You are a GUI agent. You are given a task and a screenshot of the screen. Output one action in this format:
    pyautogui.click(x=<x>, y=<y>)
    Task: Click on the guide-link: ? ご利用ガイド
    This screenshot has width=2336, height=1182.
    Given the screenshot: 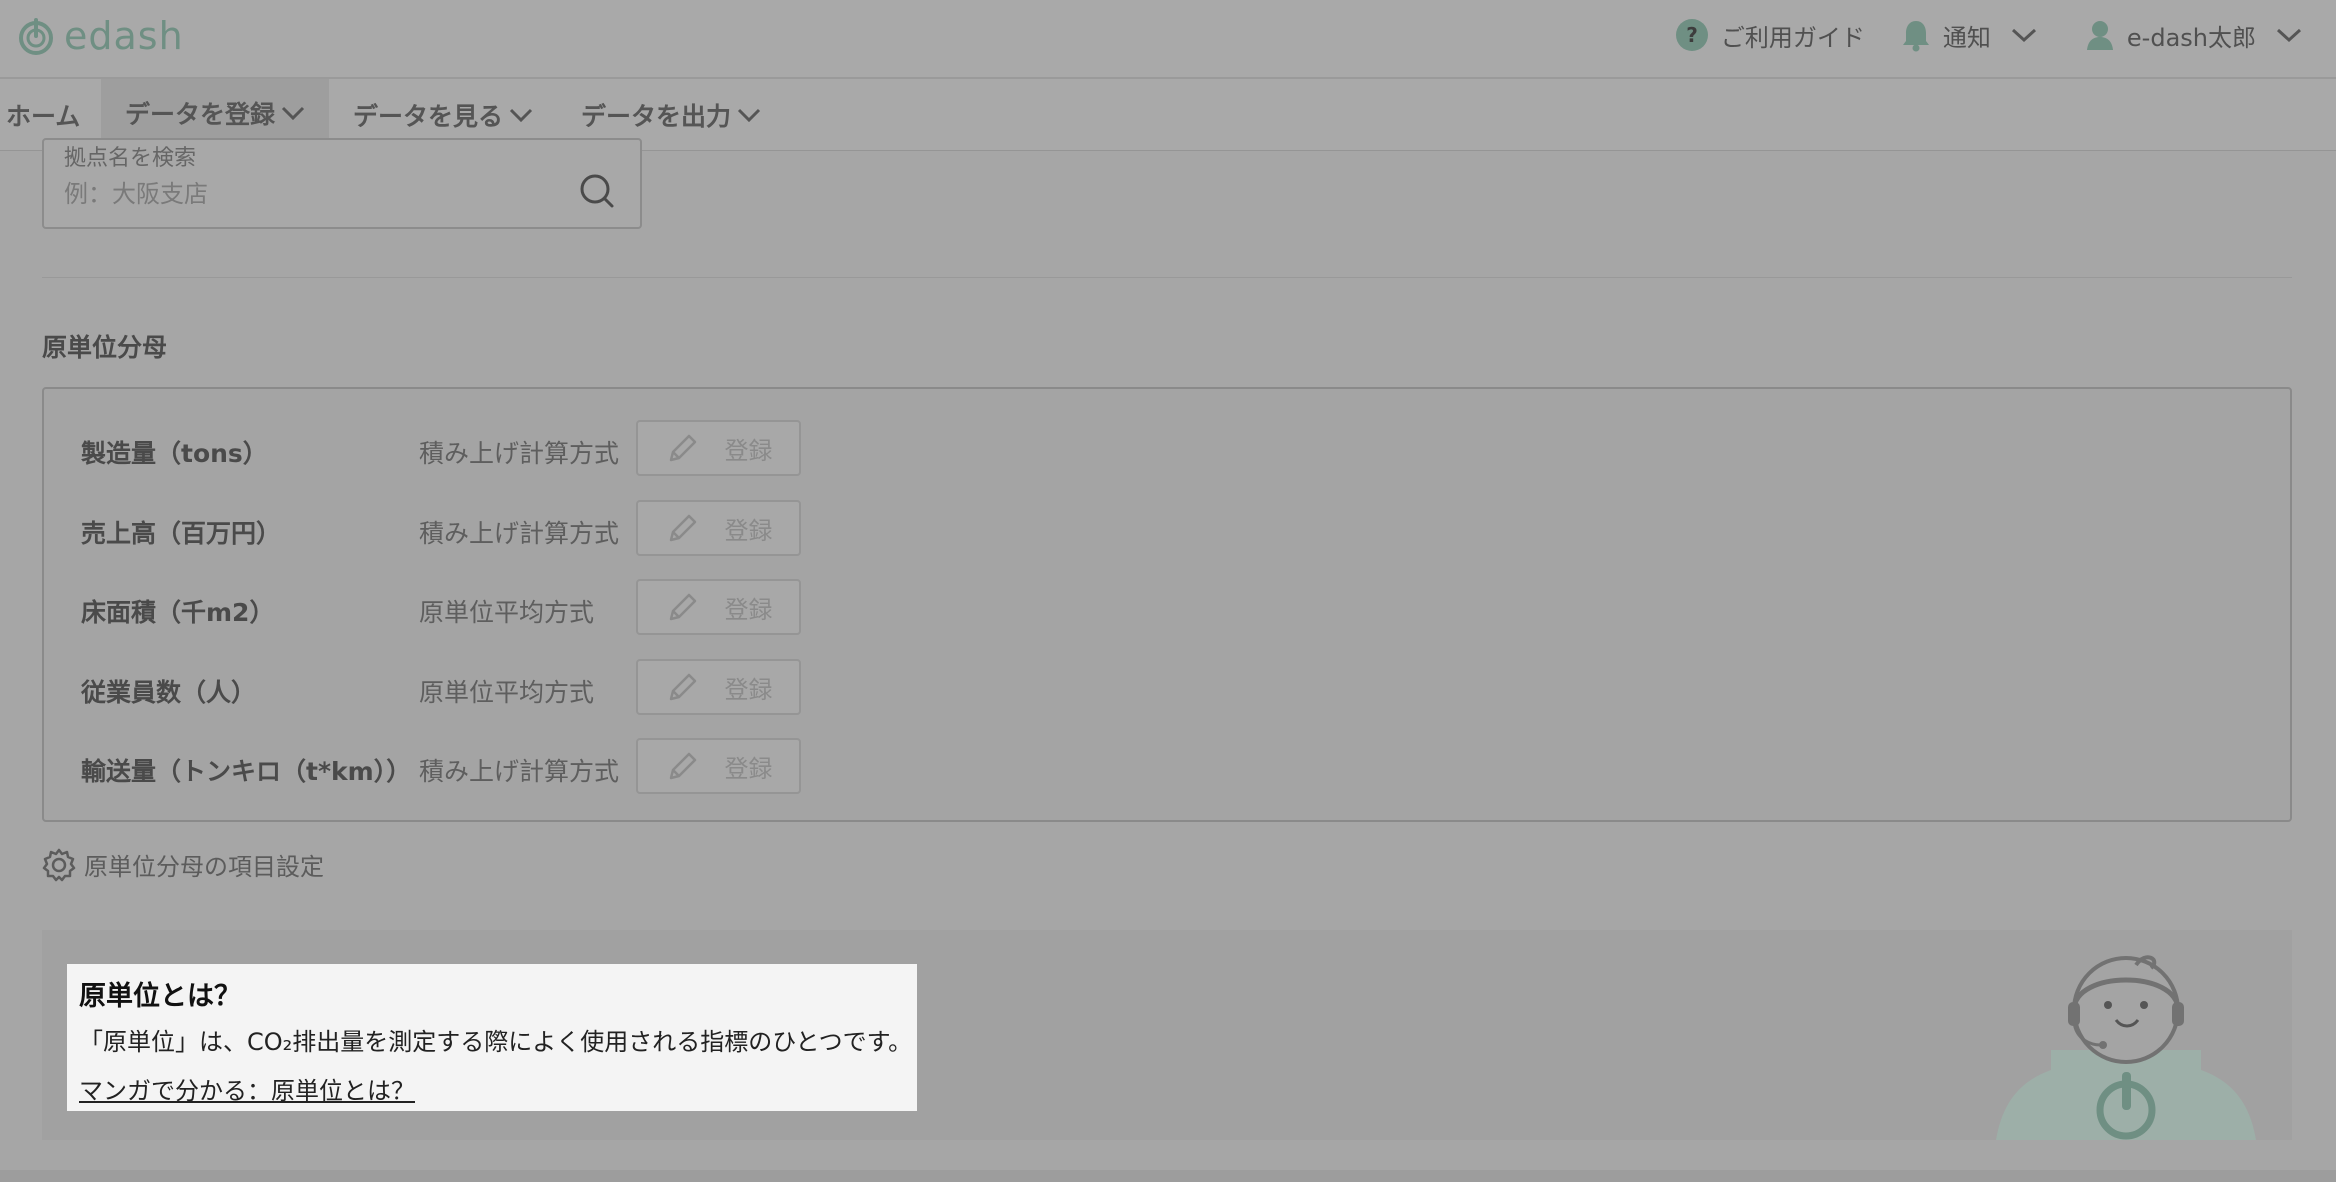 What is the action you would take?
    pyautogui.click(x=1770, y=35)
    